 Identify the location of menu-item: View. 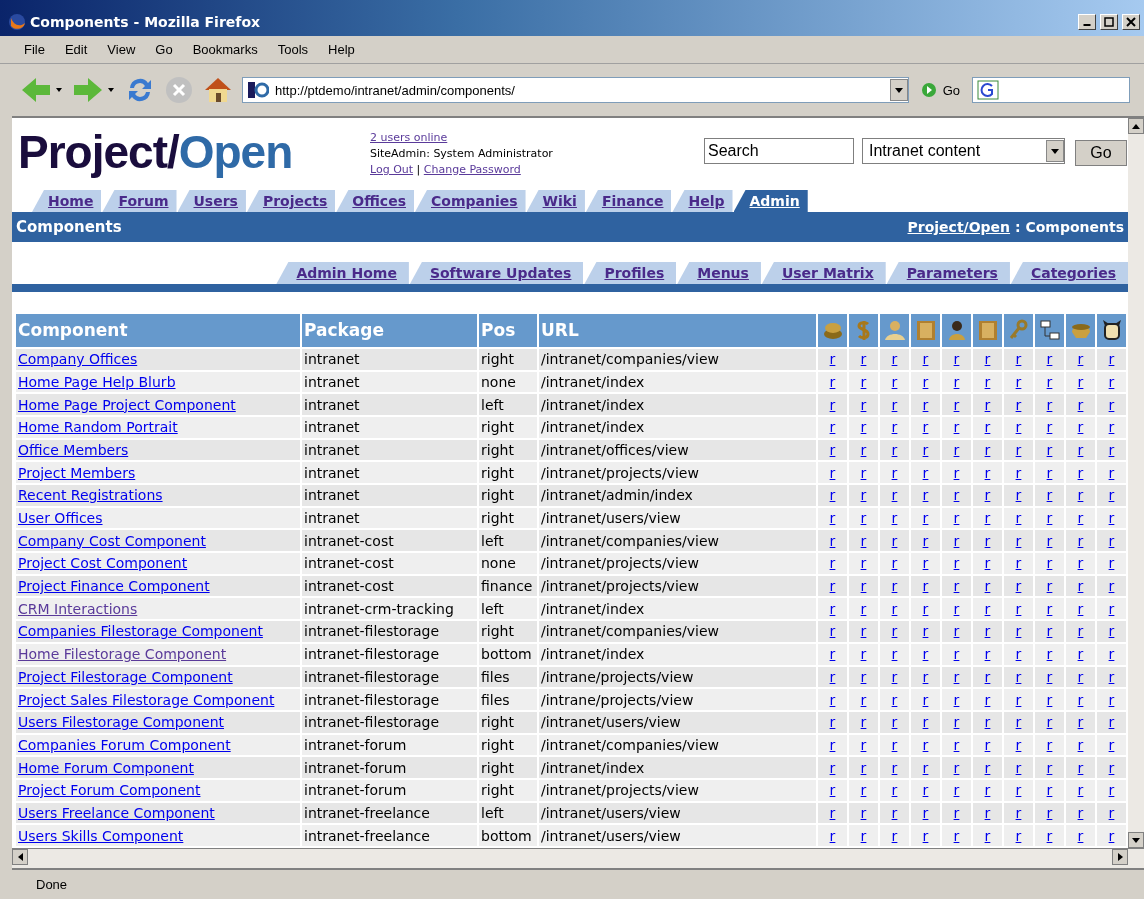
(121, 49).